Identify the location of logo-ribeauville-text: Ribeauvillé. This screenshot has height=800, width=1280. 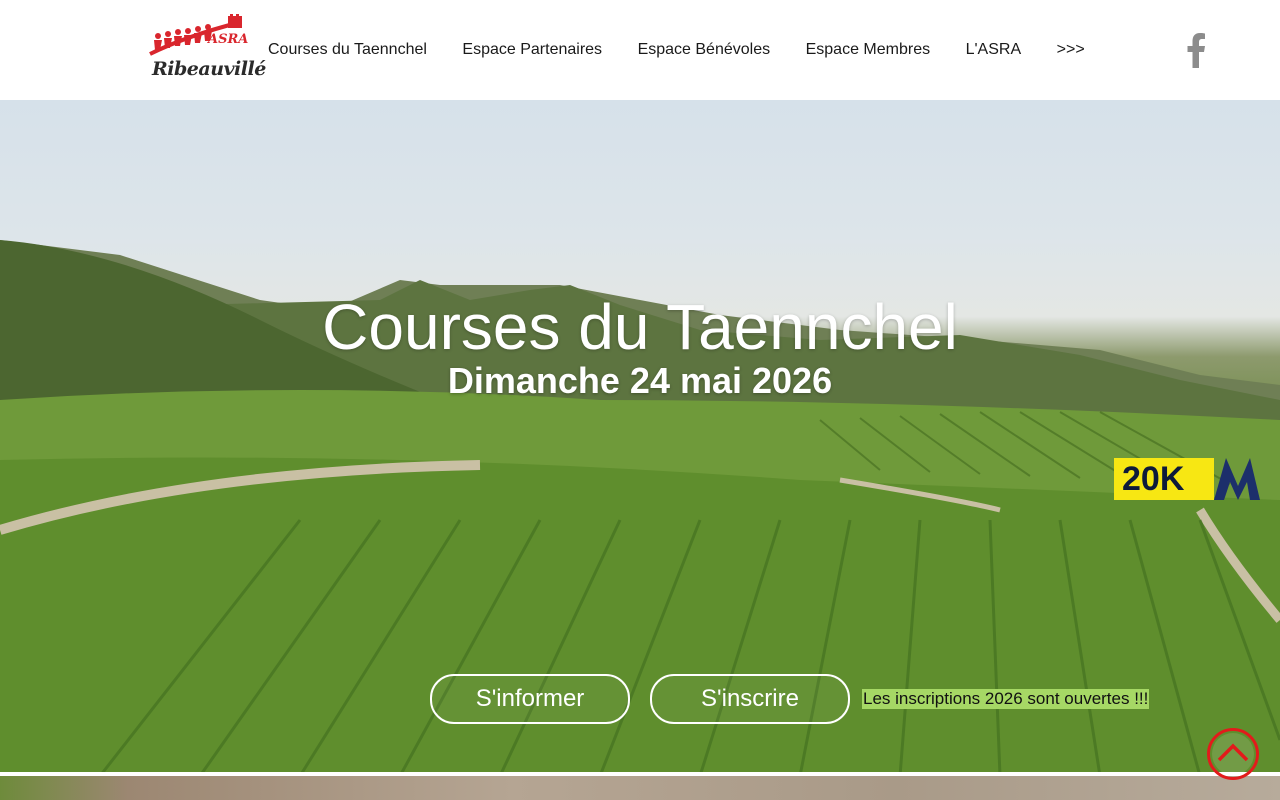
(209, 69).